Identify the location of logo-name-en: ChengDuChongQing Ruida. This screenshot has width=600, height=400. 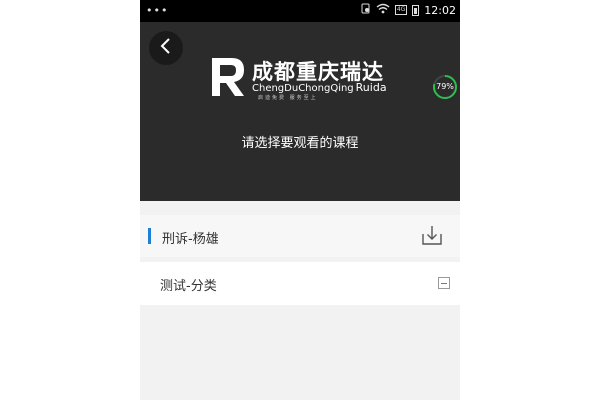
(319, 87).